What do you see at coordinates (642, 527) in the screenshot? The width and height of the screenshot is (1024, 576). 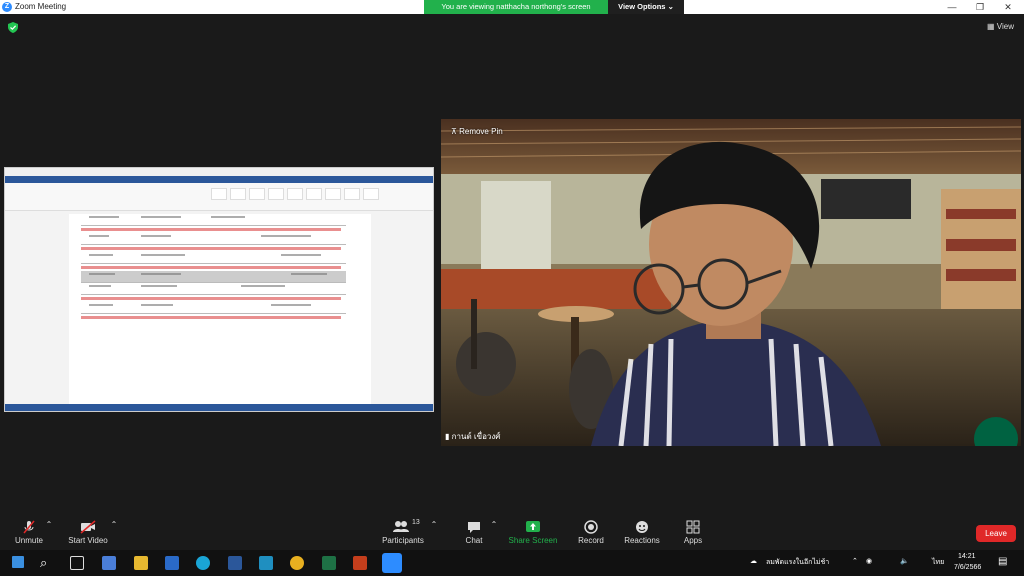 I see `reactions-icon` at bounding box center [642, 527].